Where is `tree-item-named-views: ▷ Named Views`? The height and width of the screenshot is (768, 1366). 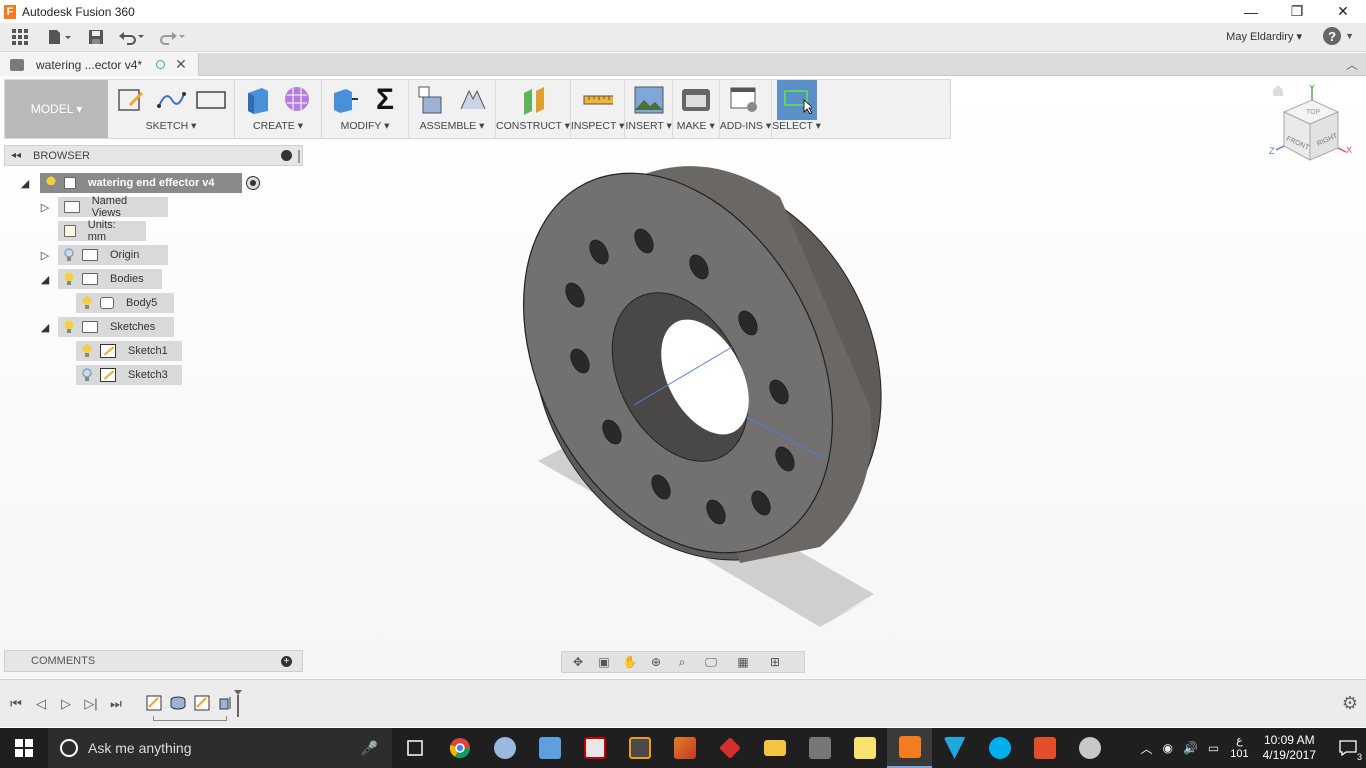 tree-item-named-views: ▷ Named Views is located at coordinates (103, 207).